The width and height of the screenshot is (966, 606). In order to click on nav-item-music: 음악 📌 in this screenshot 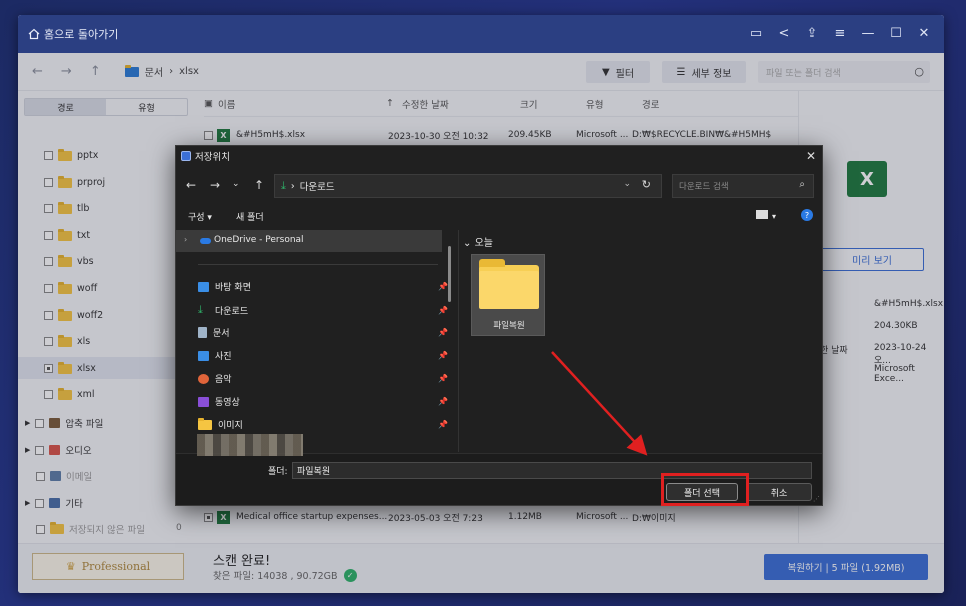, I will do `click(323, 378)`.